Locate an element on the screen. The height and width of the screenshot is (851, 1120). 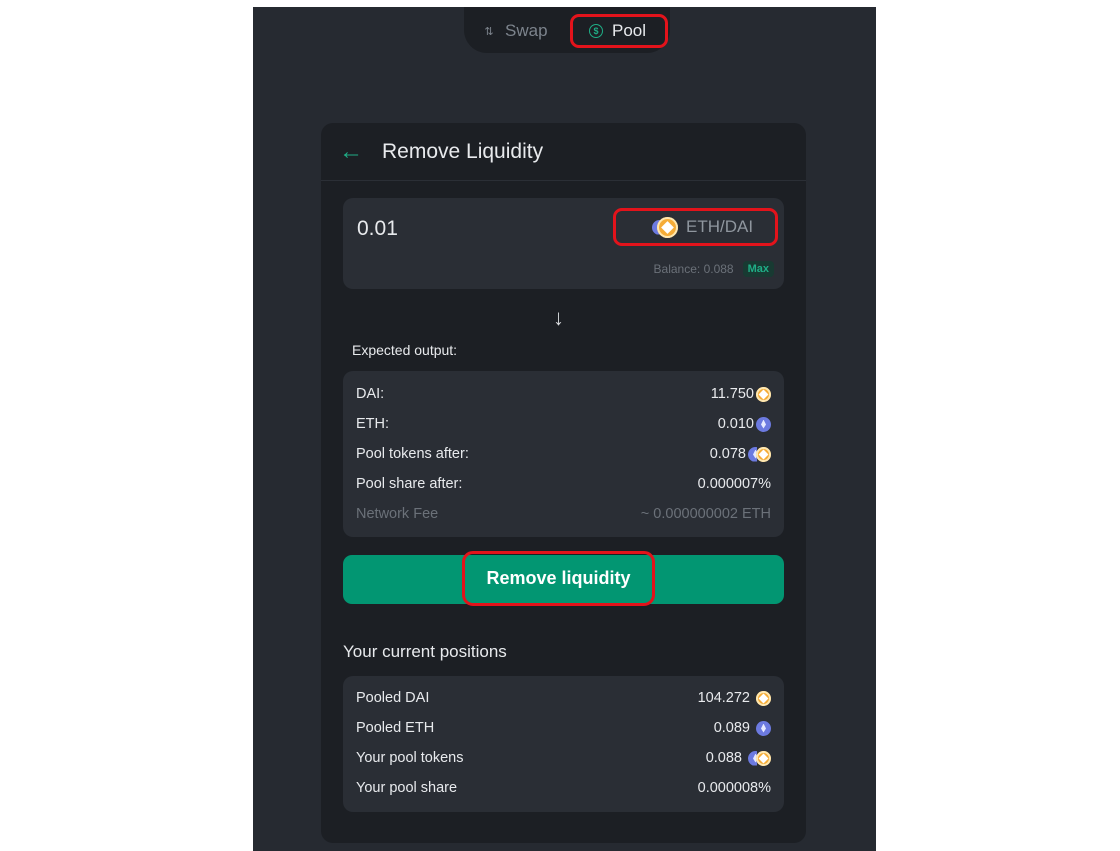
tab-swap-label: Swap is located at coordinates (526, 30).